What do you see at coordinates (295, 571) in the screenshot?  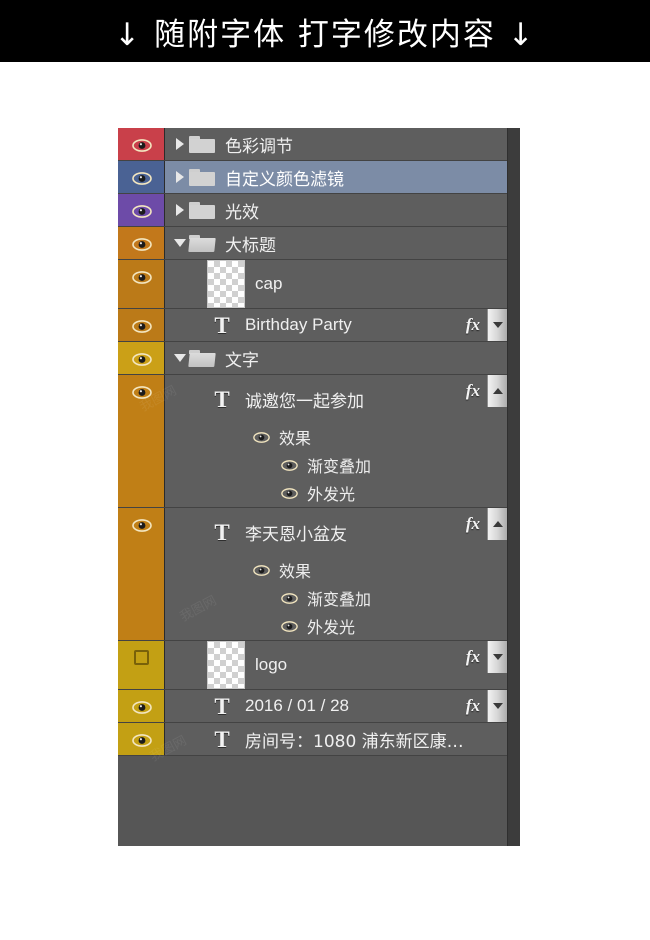 I see `effects-group-label: 效果` at bounding box center [295, 571].